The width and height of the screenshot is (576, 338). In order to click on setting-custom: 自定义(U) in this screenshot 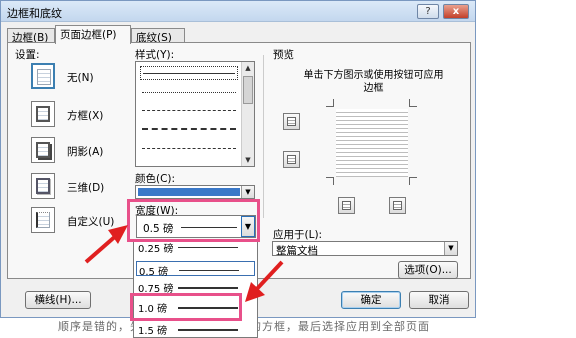, I will do `click(73, 220)`.